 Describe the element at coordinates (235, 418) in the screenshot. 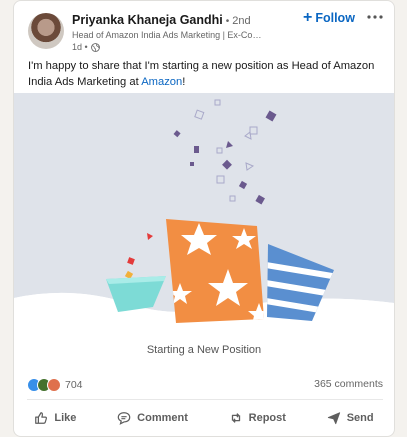

I see `repost-icon` at that location.